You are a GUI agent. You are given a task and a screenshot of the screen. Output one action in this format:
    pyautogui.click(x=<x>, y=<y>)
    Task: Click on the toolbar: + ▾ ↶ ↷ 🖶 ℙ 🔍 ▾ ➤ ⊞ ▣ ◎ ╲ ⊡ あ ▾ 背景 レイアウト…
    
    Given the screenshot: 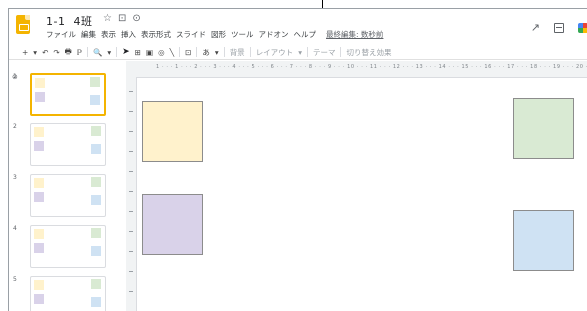 What is the action you would take?
    pyautogui.click(x=298, y=52)
    